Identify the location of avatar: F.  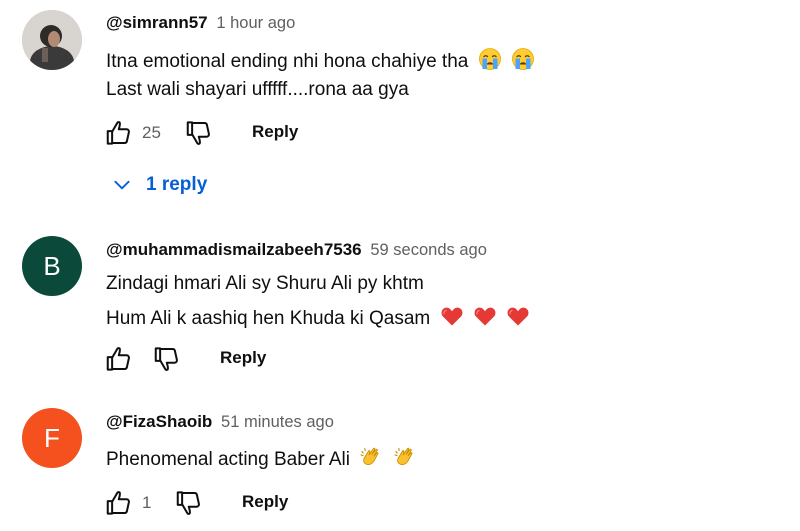
(52, 438).